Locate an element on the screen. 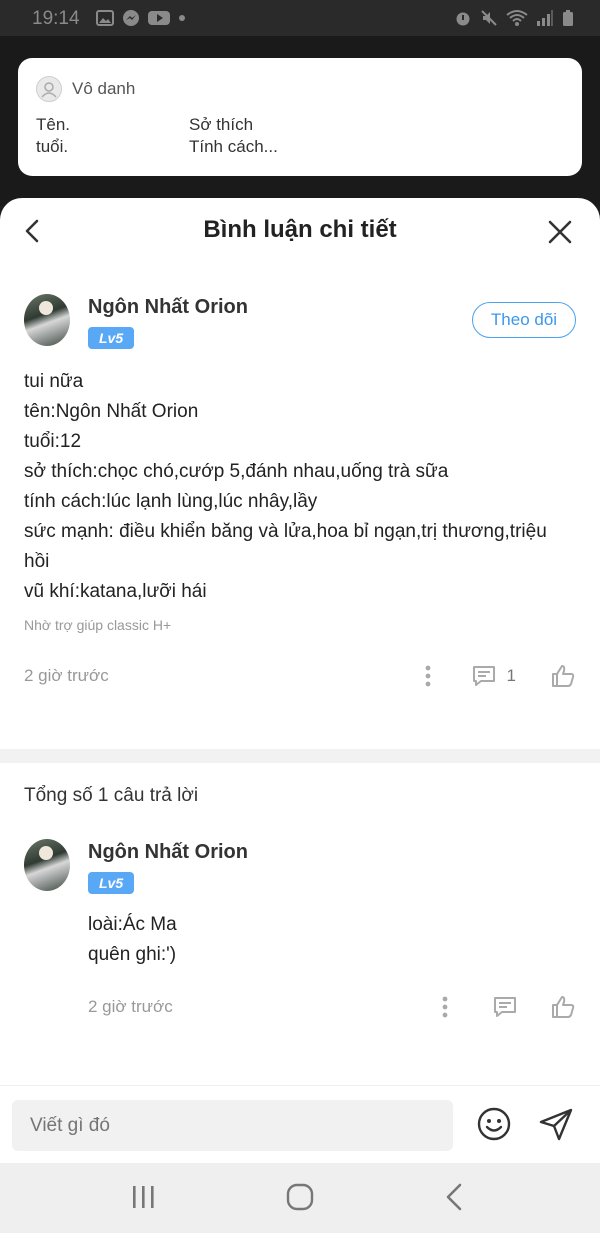 The width and height of the screenshot is (600, 1233). youtube-icon is located at coordinates (159, 18).